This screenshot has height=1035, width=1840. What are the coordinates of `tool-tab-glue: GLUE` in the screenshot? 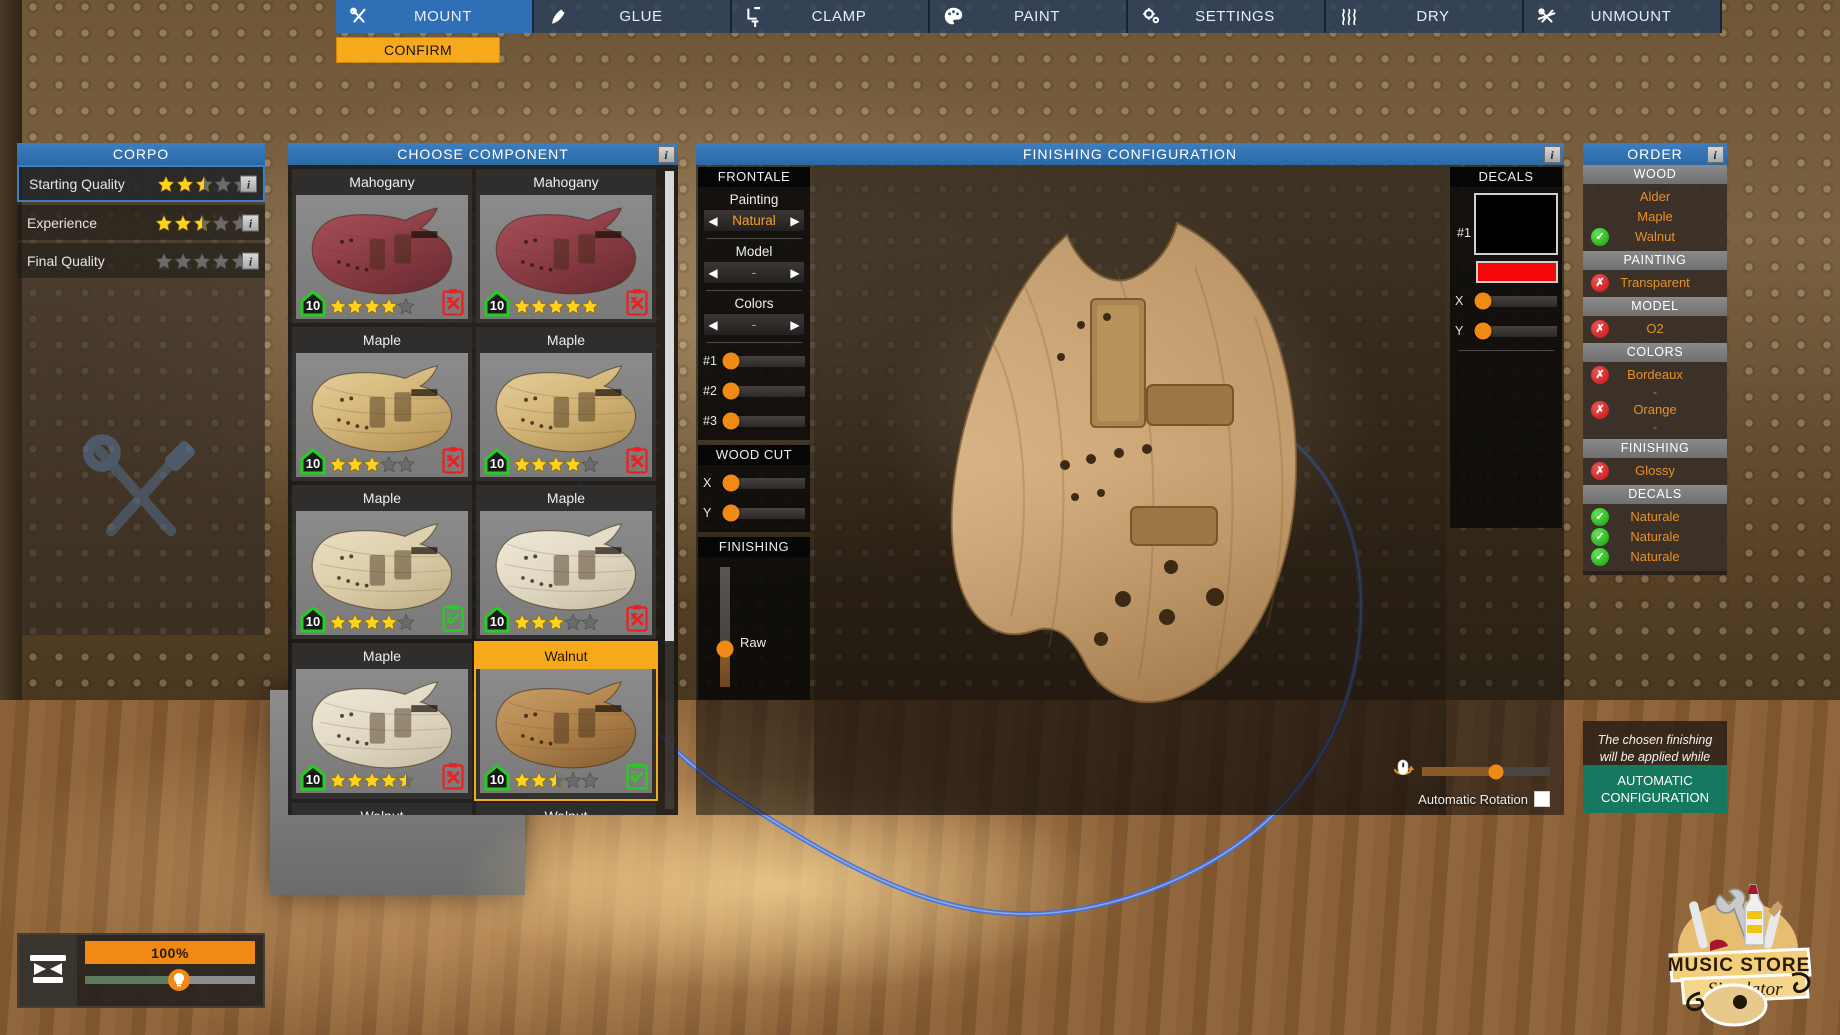 It's located at (633, 16).